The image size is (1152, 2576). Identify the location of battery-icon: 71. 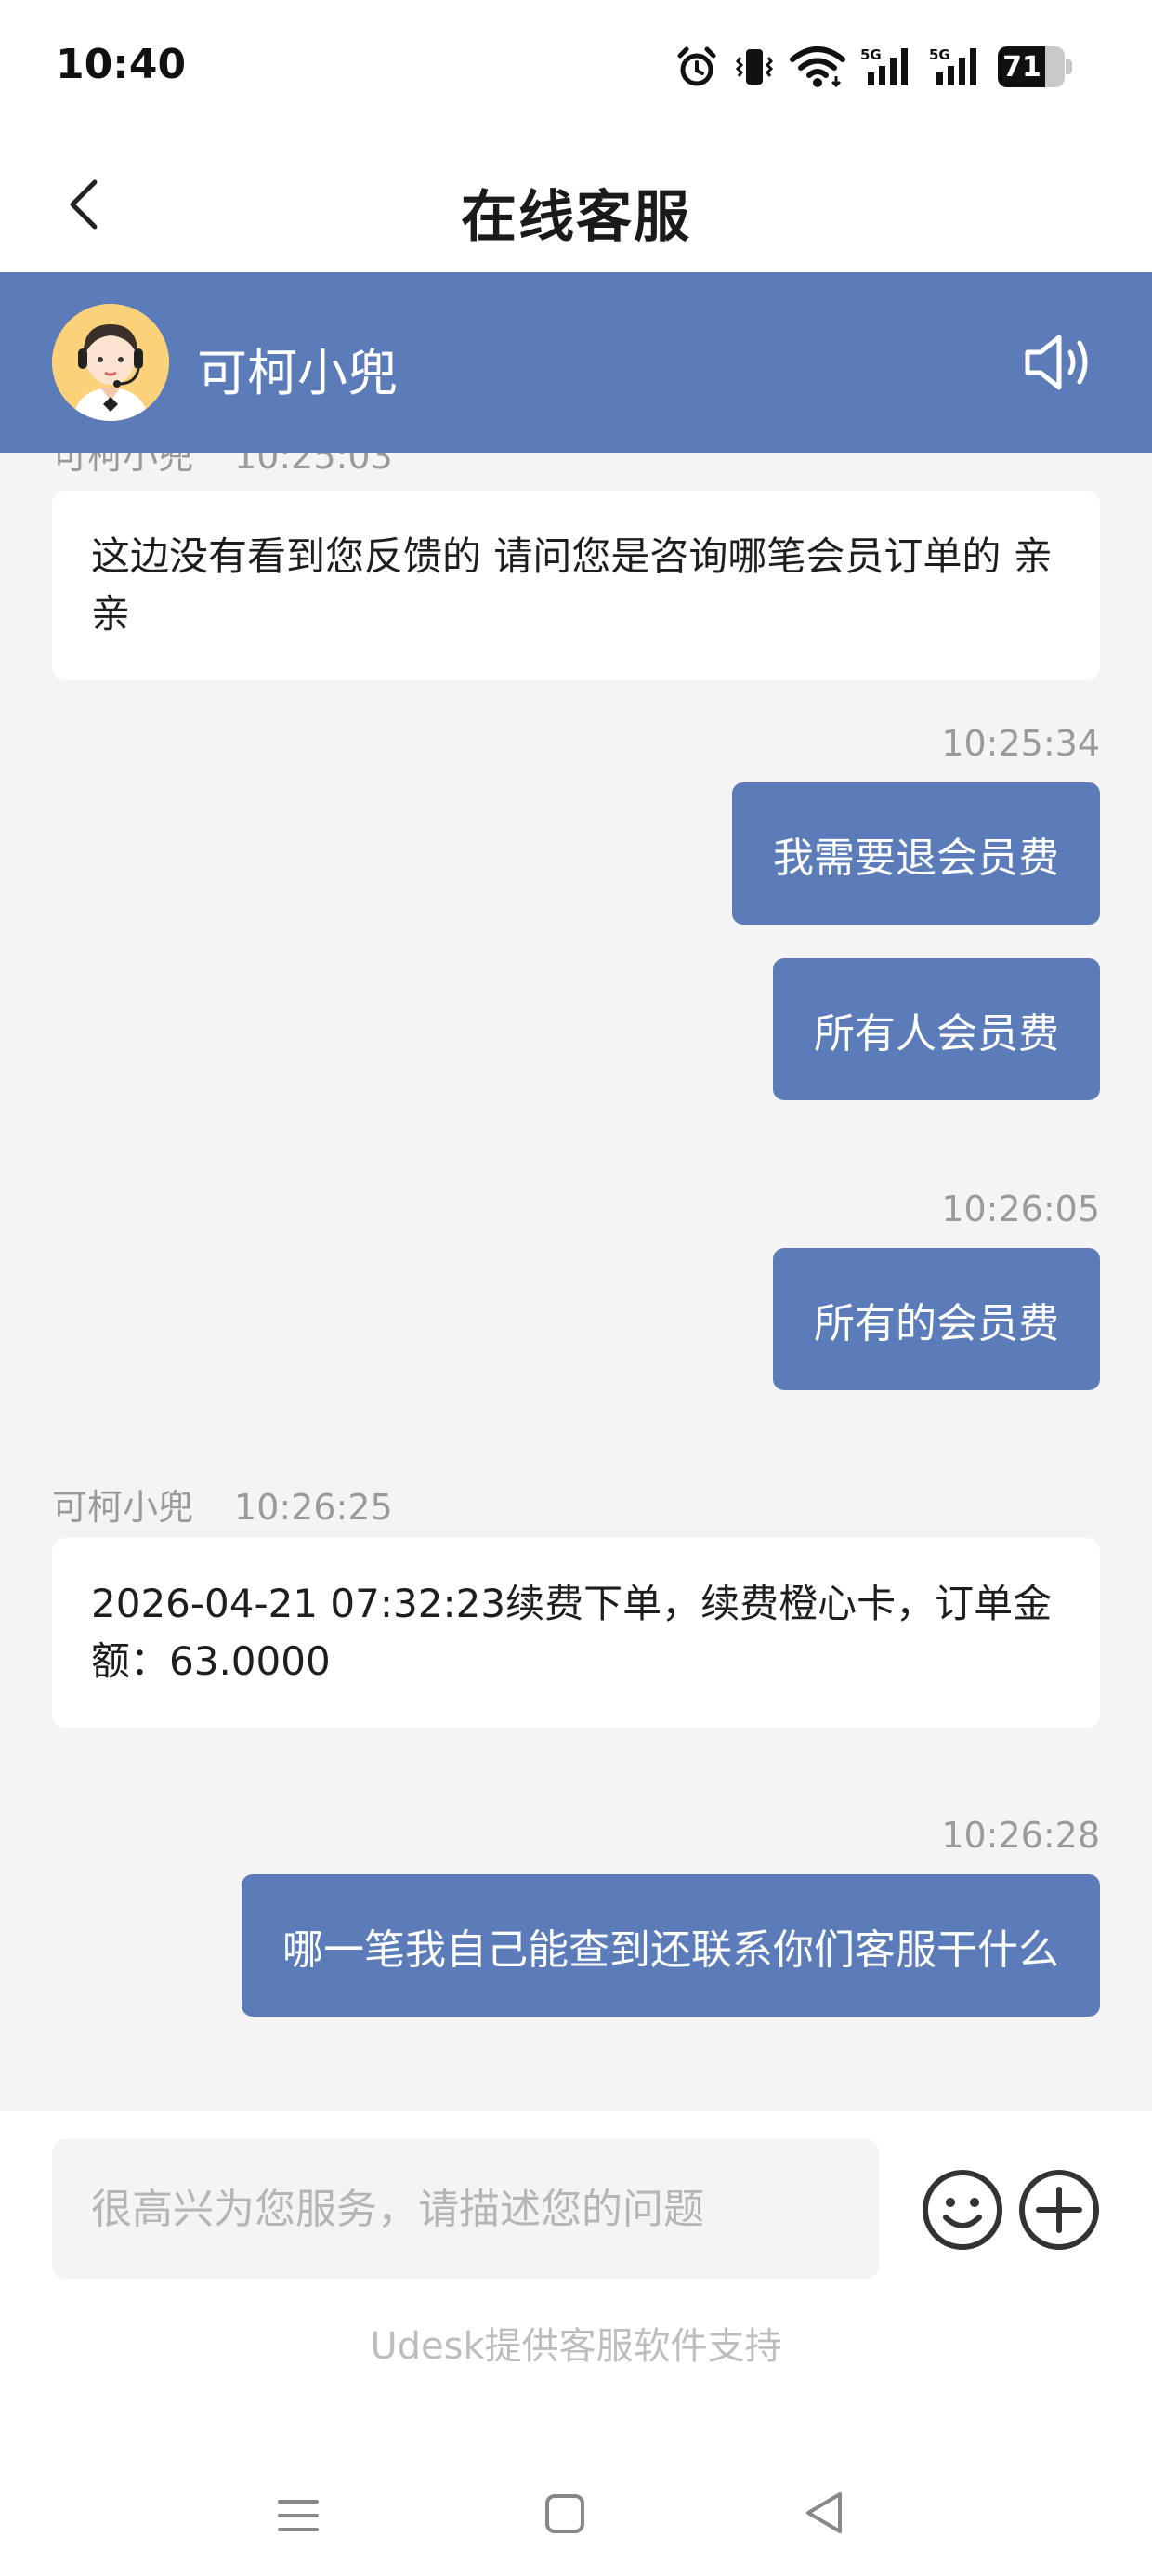
(1035, 66).